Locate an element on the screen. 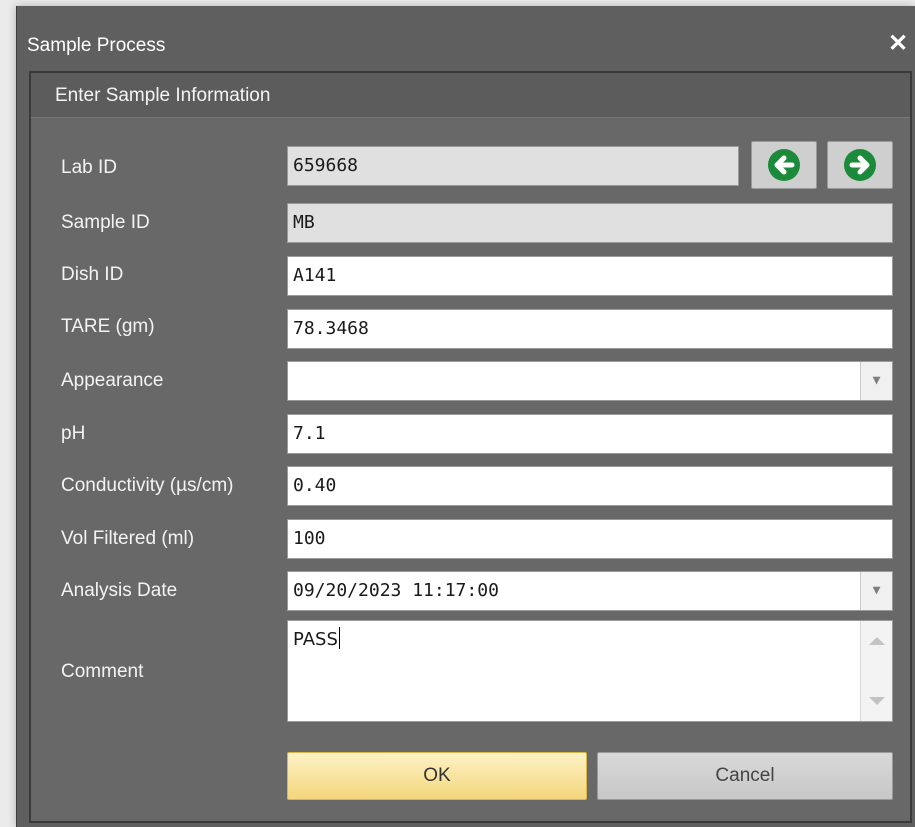 The width and height of the screenshot is (915, 827). conductivity-field: 0.40 is located at coordinates (590, 486).